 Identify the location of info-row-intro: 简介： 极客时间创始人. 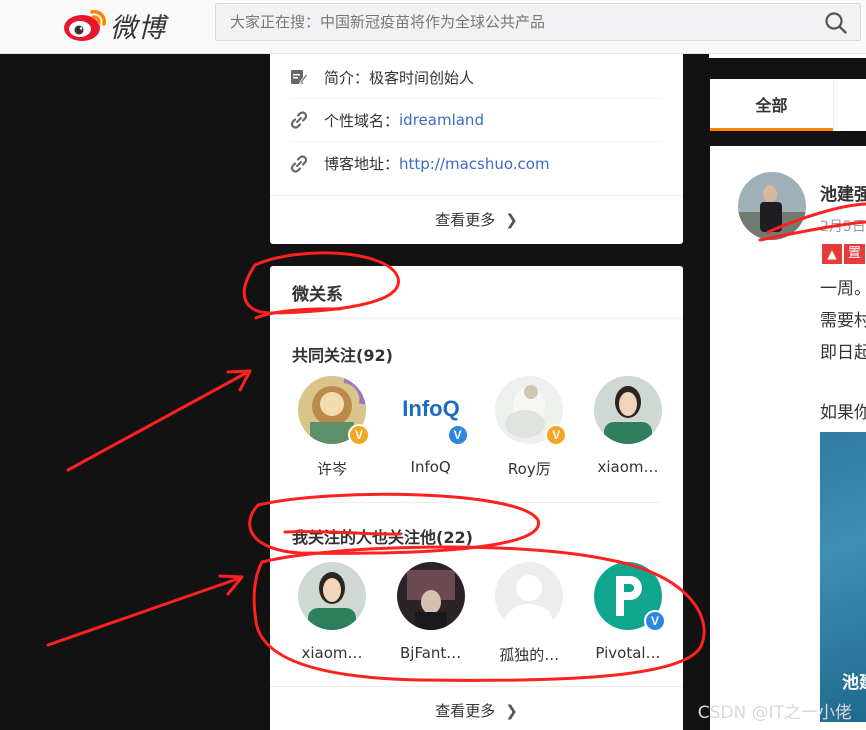
(476, 77).